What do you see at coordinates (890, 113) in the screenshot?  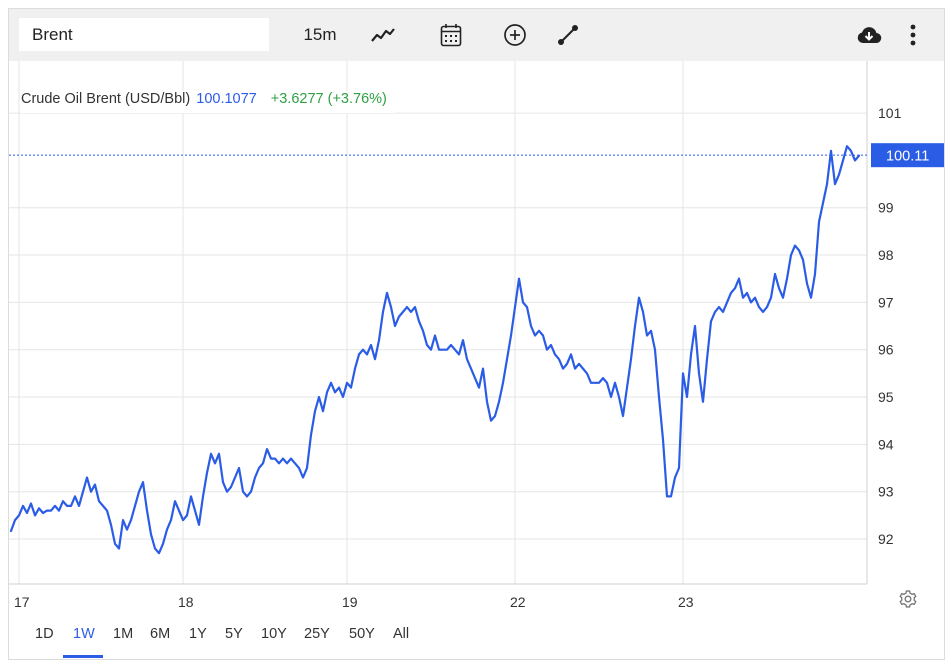 I see `y-tick-label: 101` at bounding box center [890, 113].